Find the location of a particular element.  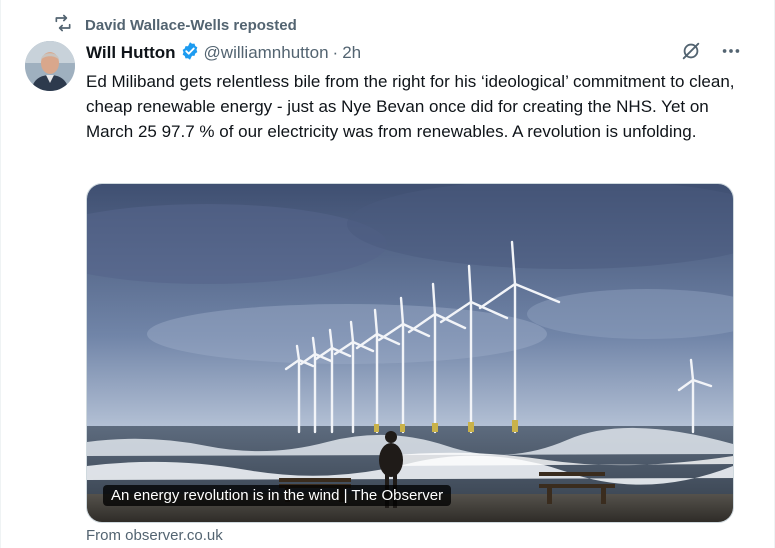

repost-indicator: David Wallace-Wells reposted is located at coordinates (175, 25).